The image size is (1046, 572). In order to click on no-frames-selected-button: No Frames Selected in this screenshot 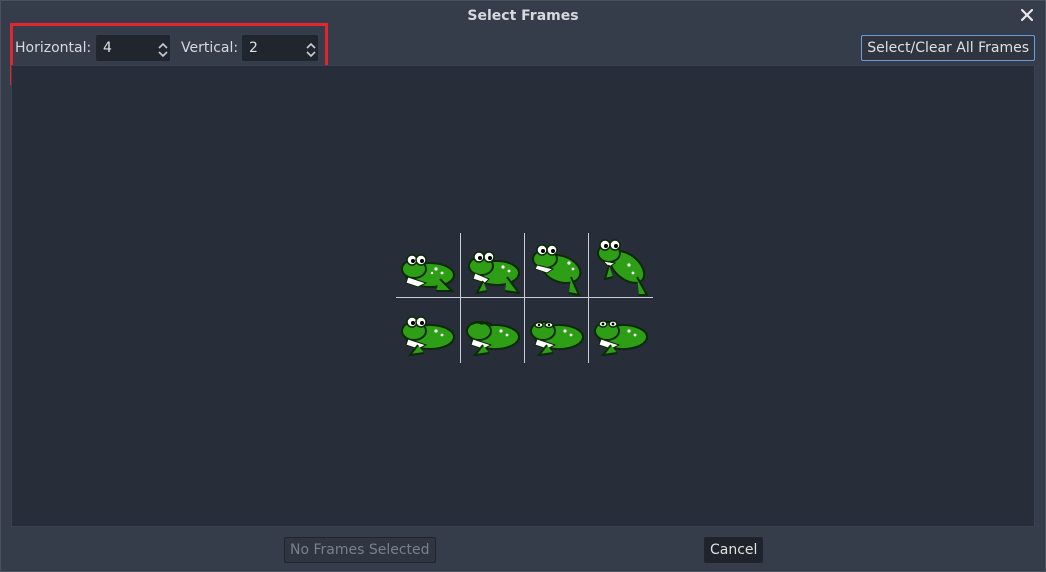, I will do `click(360, 550)`.